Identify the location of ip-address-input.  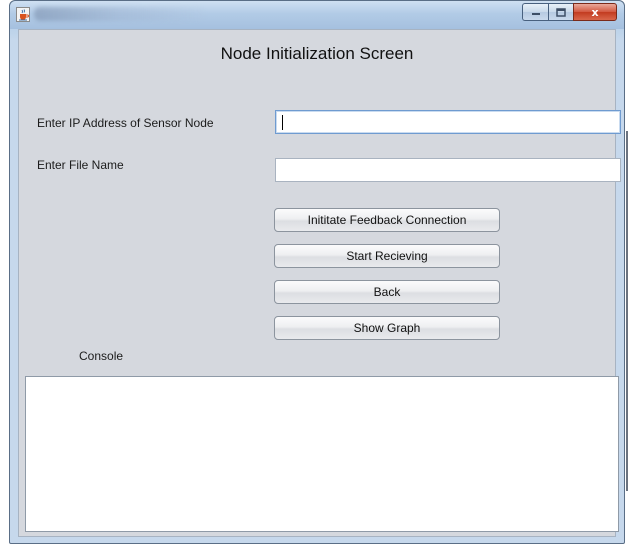
(448, 122).